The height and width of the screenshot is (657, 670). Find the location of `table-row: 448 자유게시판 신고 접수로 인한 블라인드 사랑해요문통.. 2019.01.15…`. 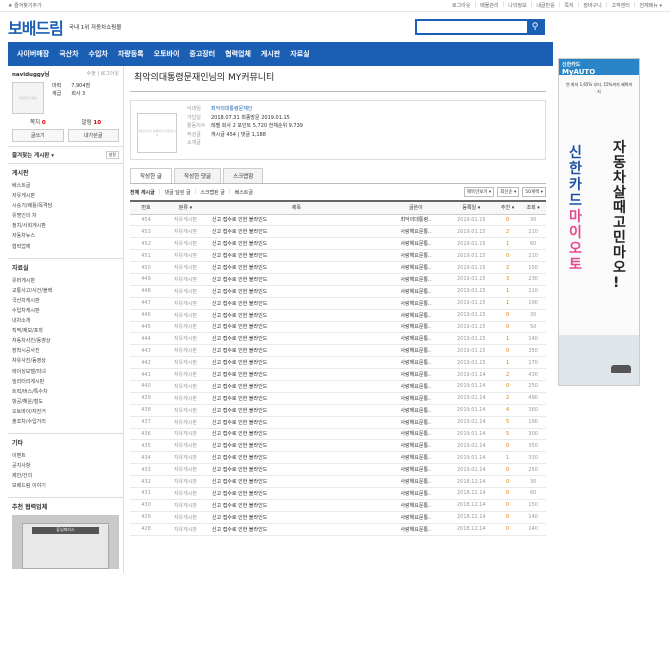

table-row: 448 자유게시판 신고 접수로 인한 블라인드 사랑해요문통.. 2019.01.15… is located at coordinates (338, 291).